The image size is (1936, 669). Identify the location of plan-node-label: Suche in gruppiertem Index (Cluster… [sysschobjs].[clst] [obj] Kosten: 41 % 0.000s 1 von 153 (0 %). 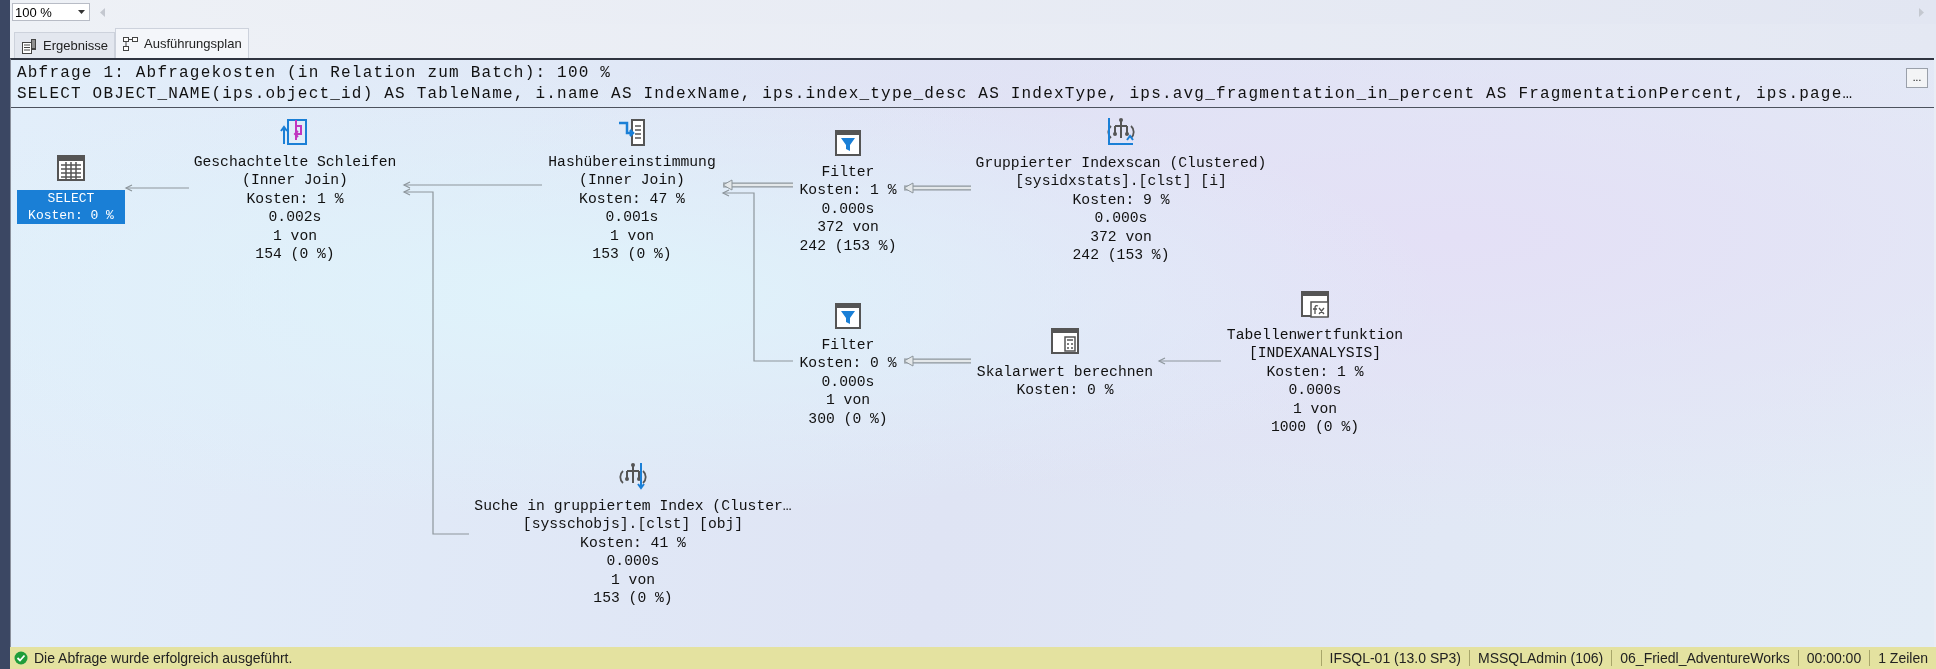
(633, 552).